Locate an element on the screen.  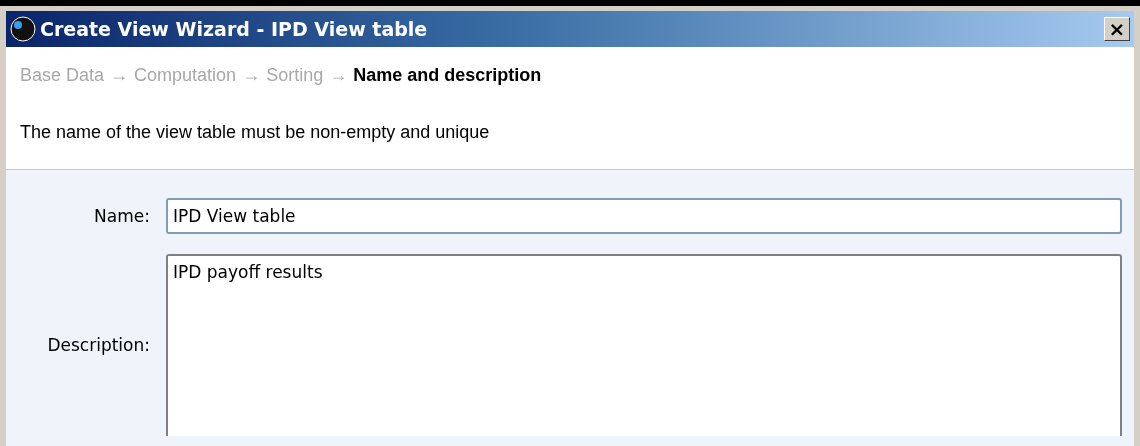
instruction-text: The name of the view table must be non-empty and unique is located at coordinates (255, 132).